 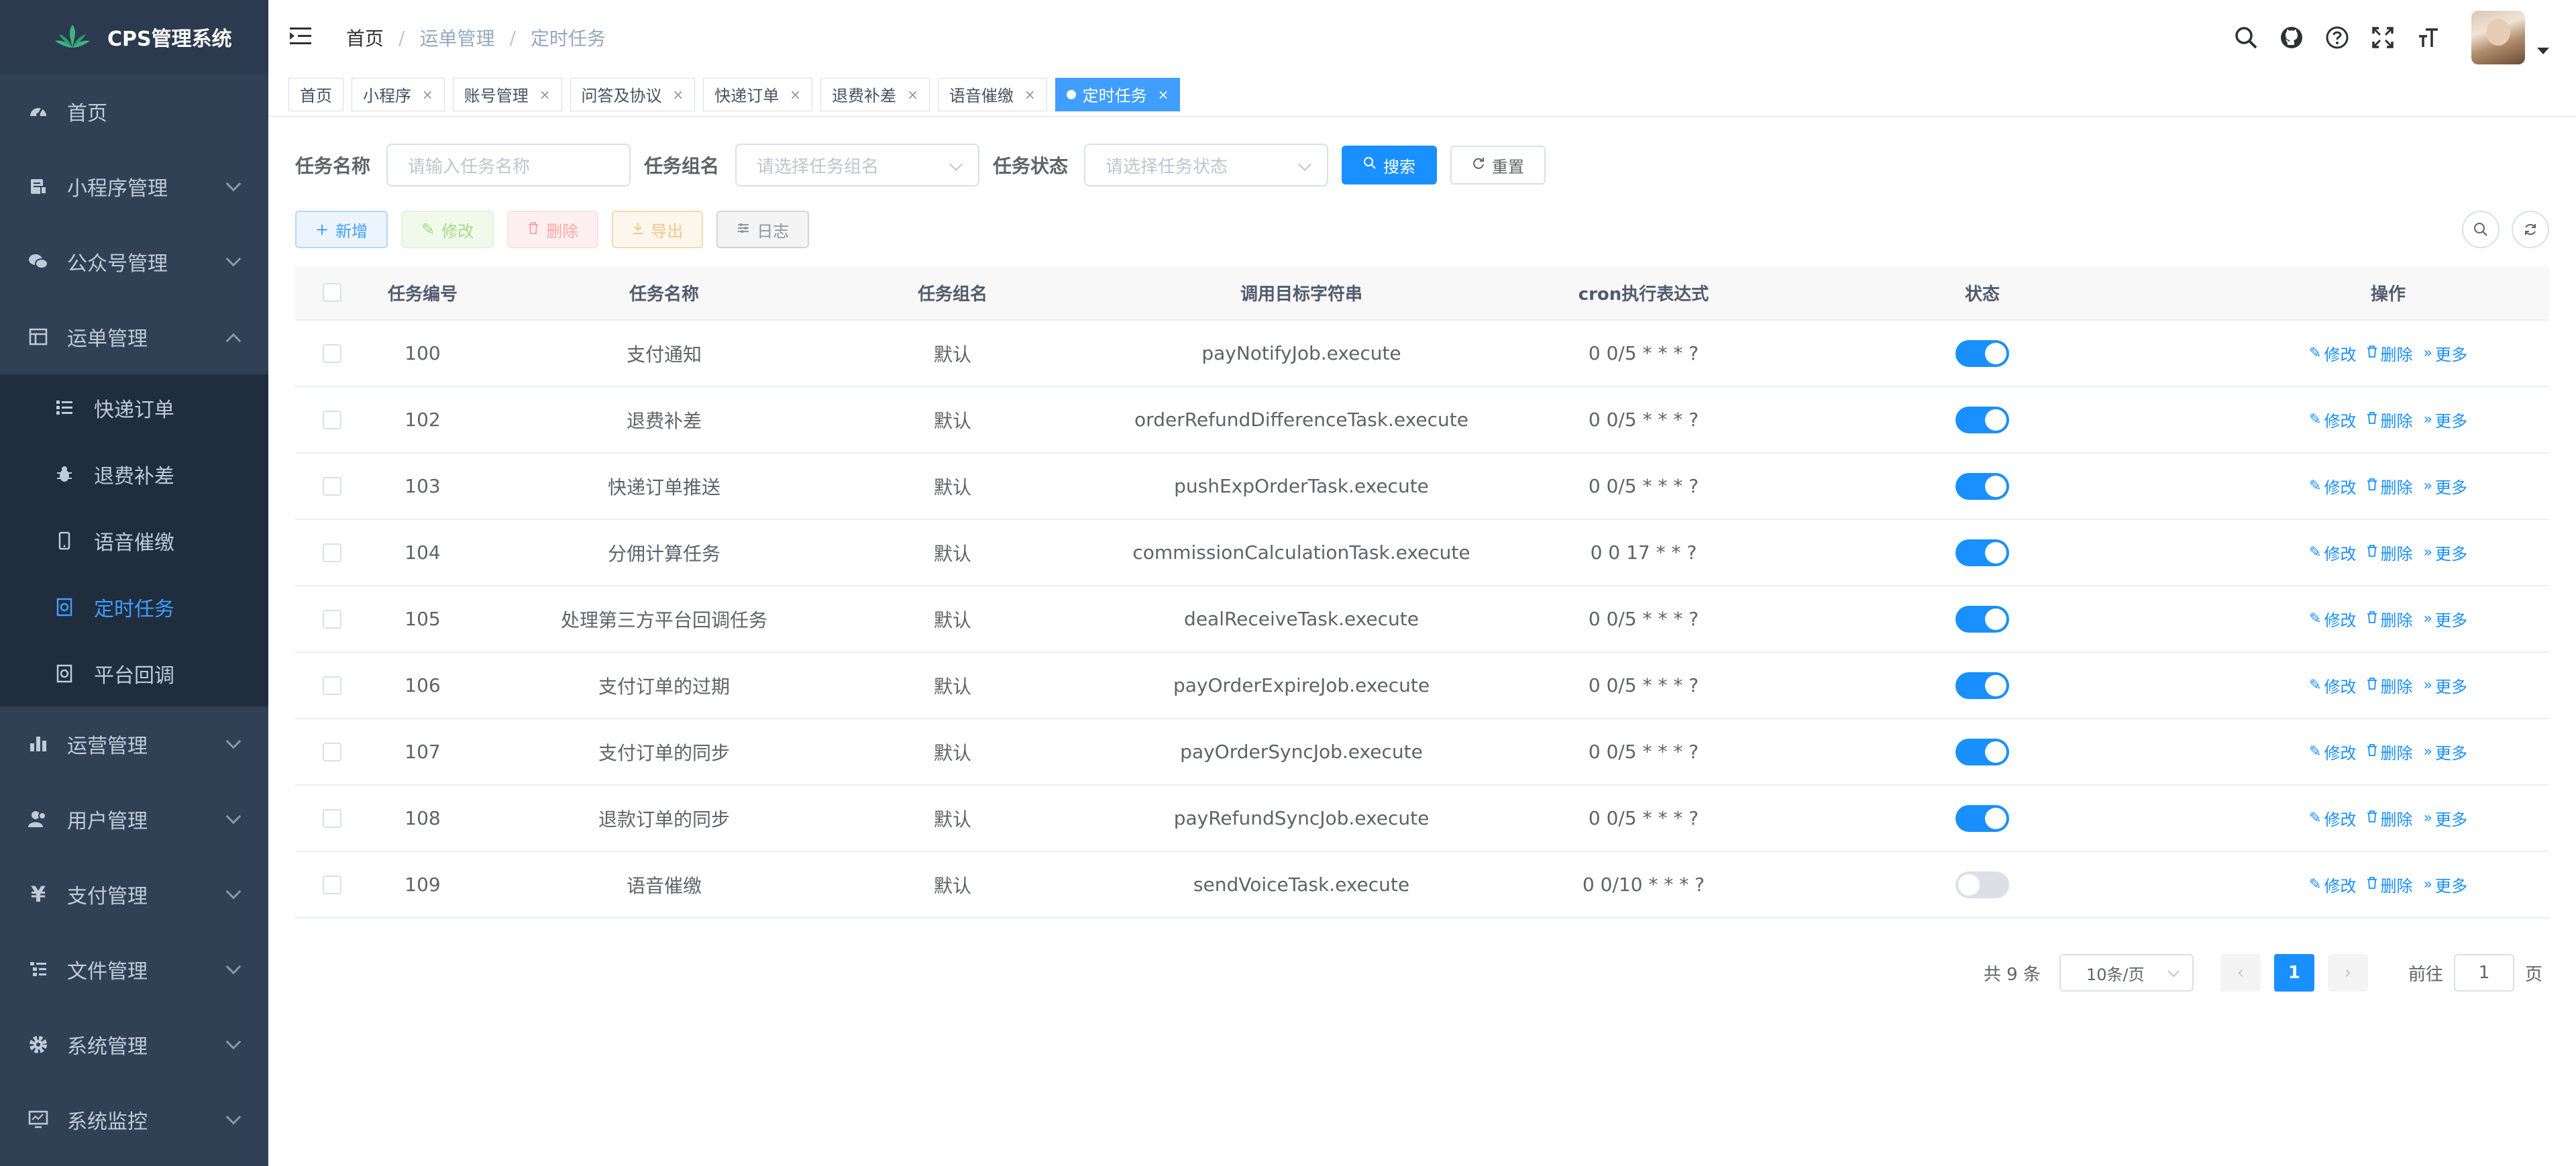 What do you see at coordinates (2483, 973) in the screenshot?
I see `goto-page-input: 1` at bounding box center [2483, 973].